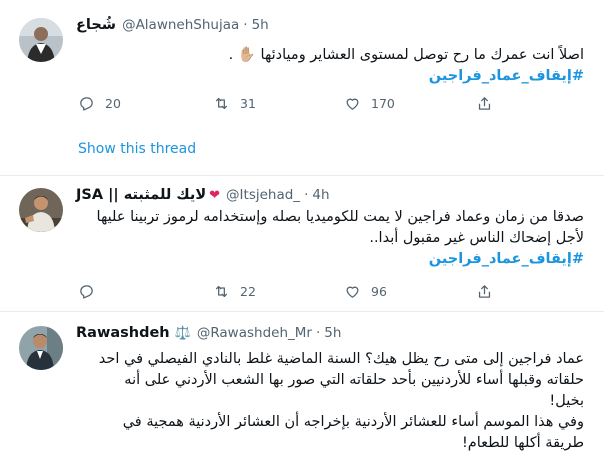 The width and height of the screenshot is (604, 453). I want to click on tweet-text-line: طريقة أكلها للطعام!, so click(522, 443).